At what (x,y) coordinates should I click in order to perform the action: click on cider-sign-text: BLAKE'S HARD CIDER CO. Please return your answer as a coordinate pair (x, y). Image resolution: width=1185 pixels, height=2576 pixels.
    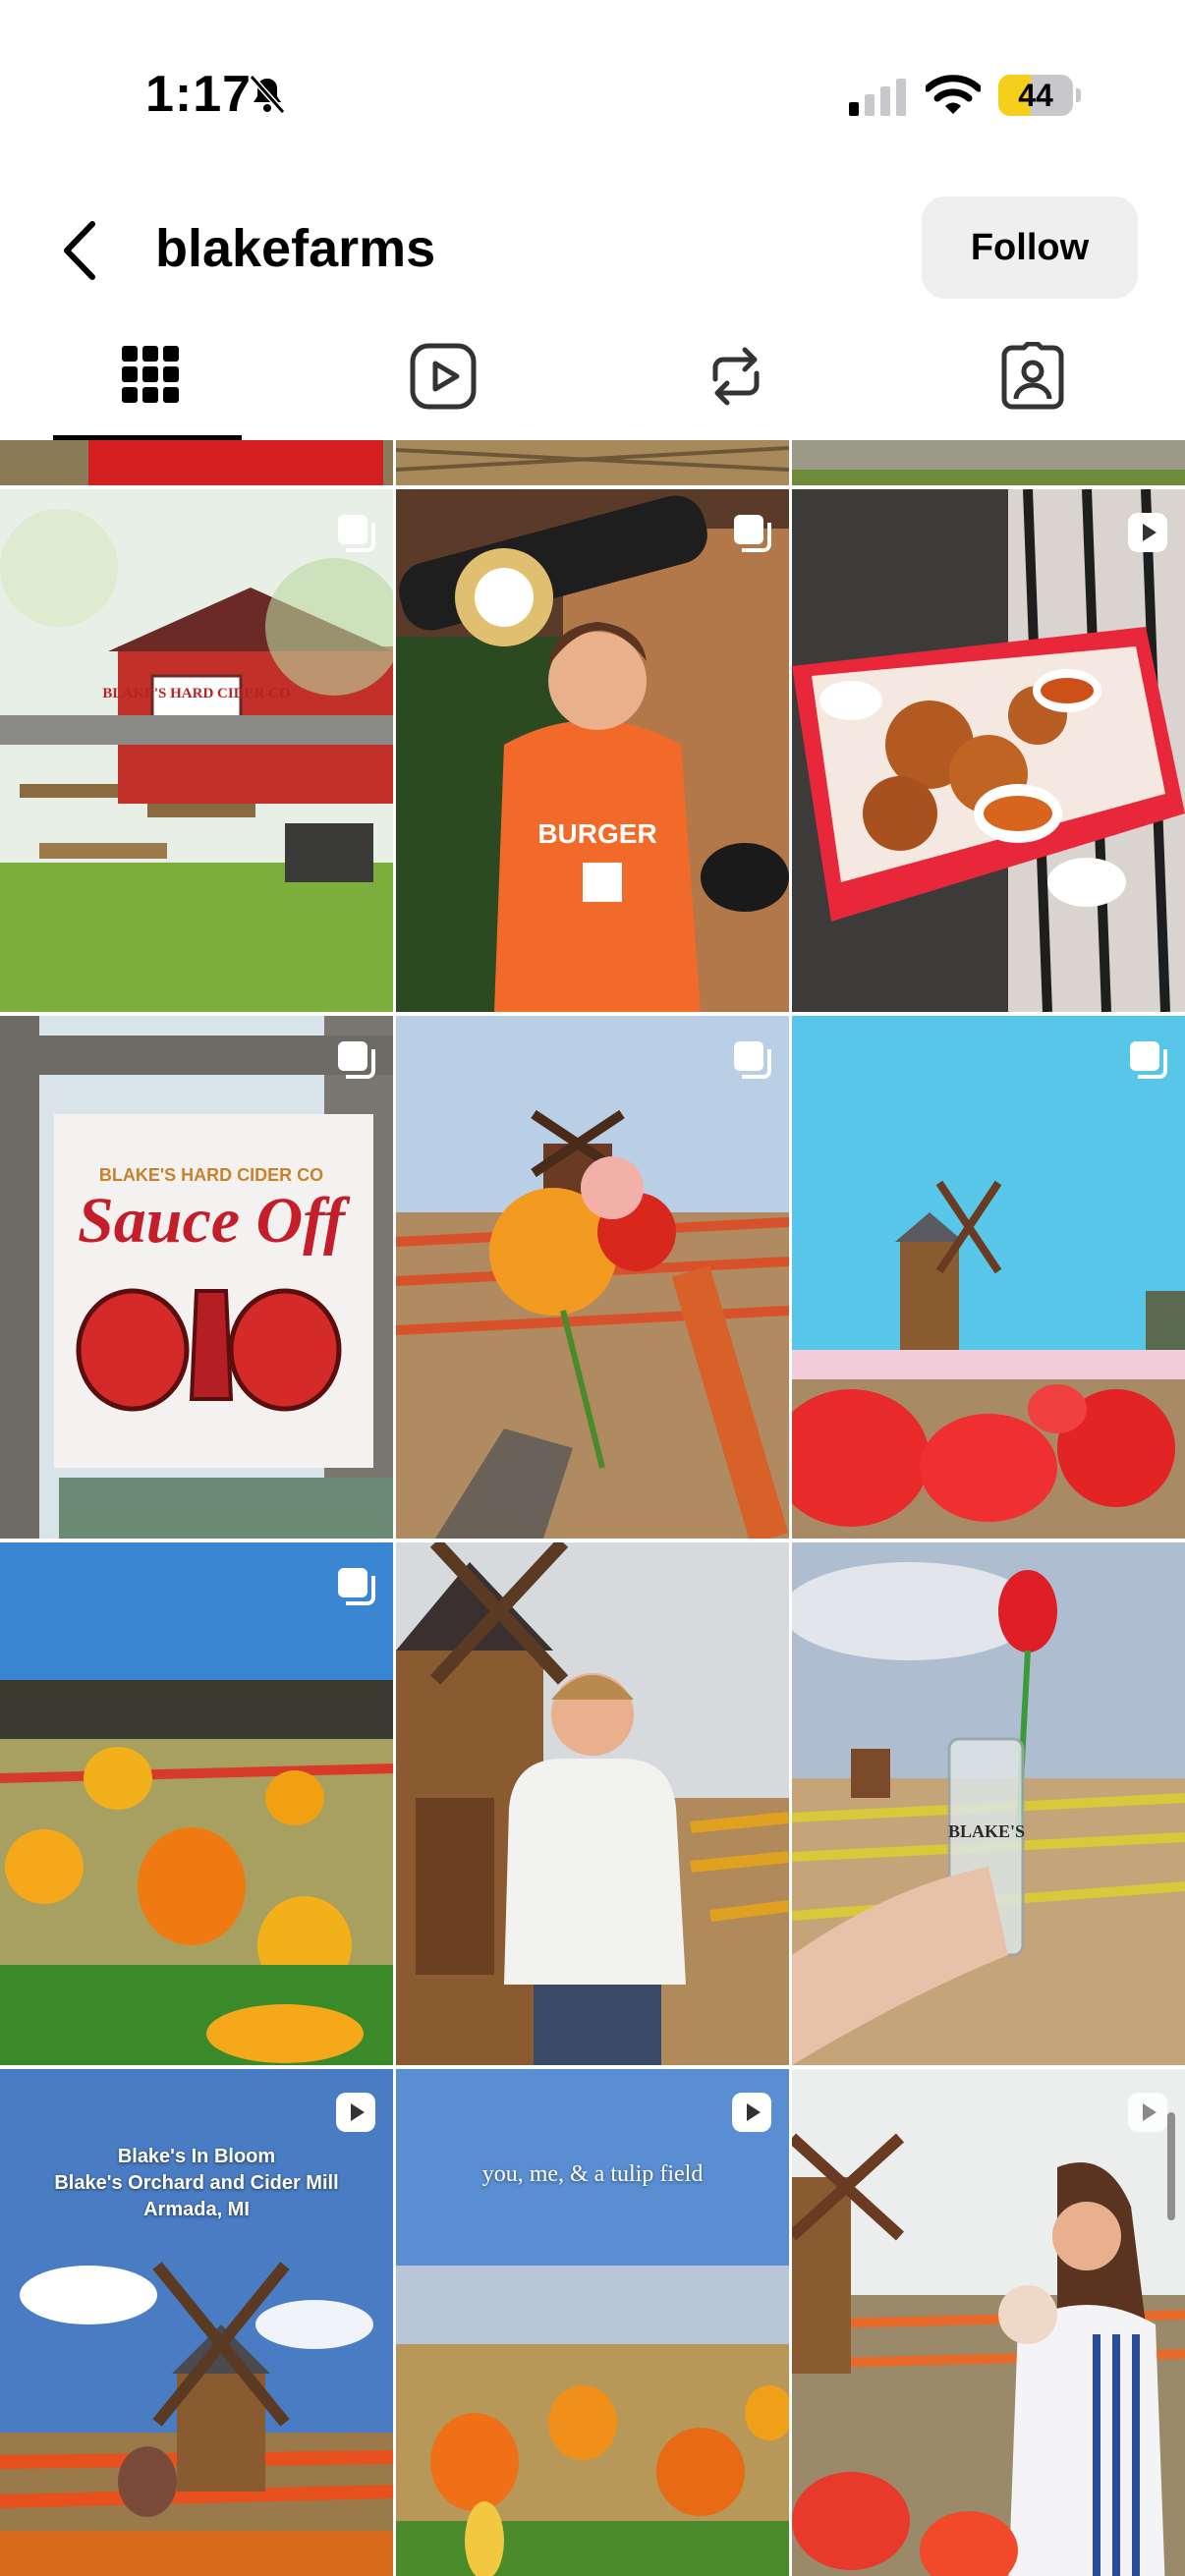
    Looking at the image, I should click on (196, 693).